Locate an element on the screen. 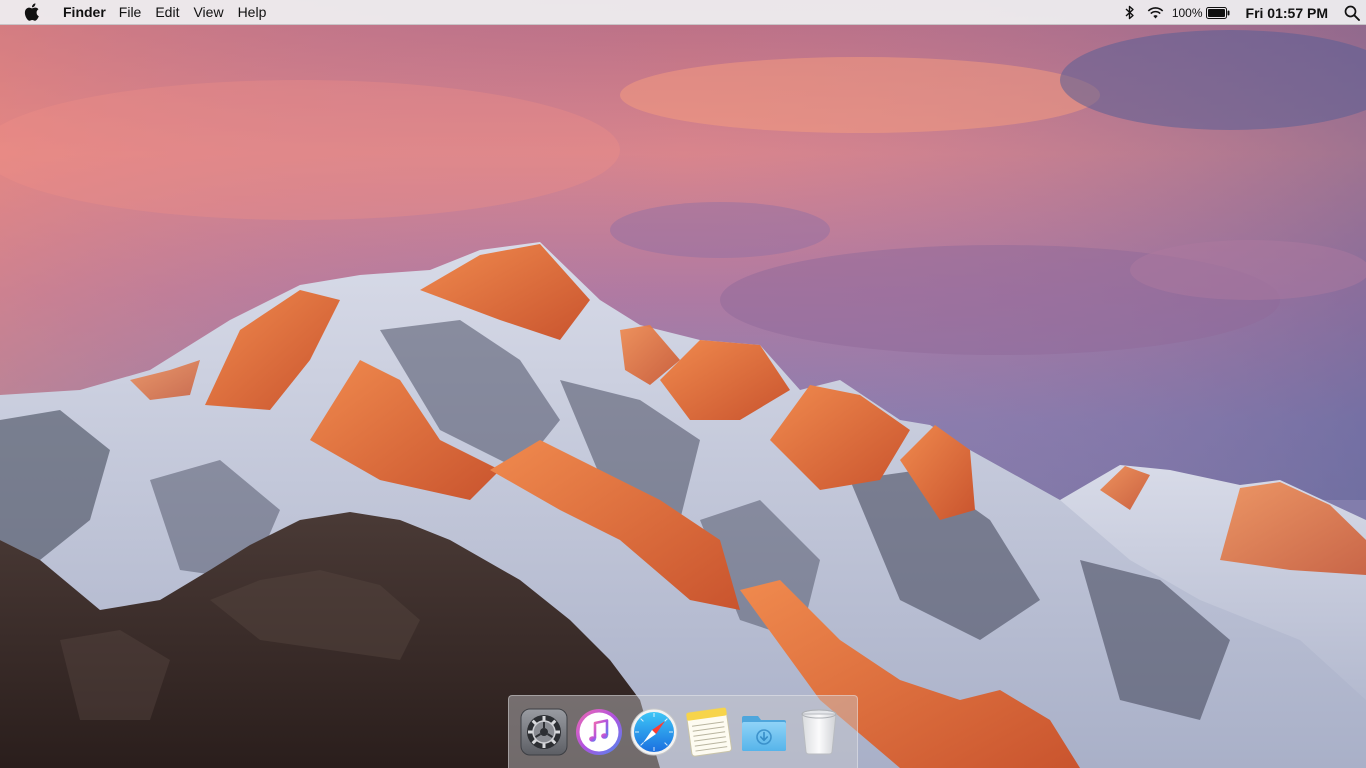  app-menu-finder: Finder is located at coordinates (84, 12).